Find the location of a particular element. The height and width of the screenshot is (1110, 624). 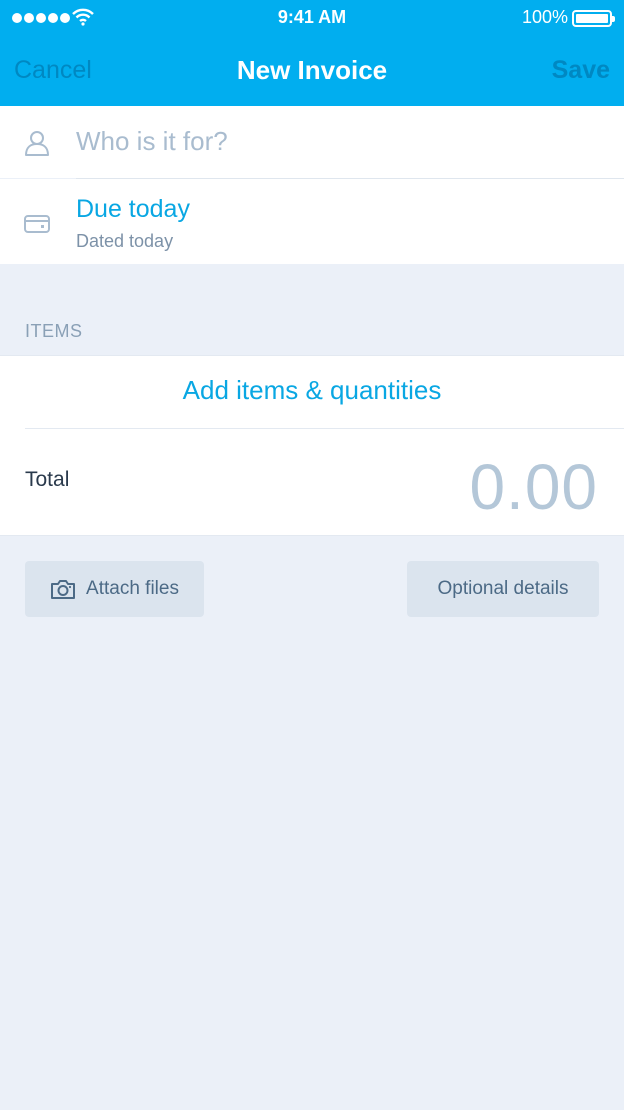

battery-icon is located at coordinates (593, 18).